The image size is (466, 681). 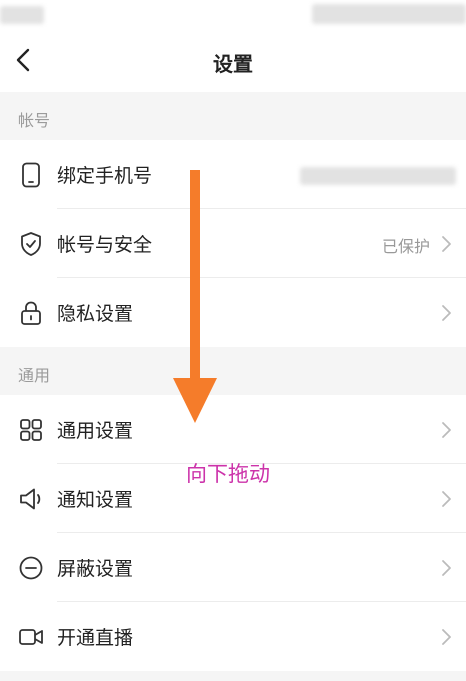 What do you see at coordinates (31, 313) in the screenshot?
I see `lock-icon` at bounding box center [31, 313].